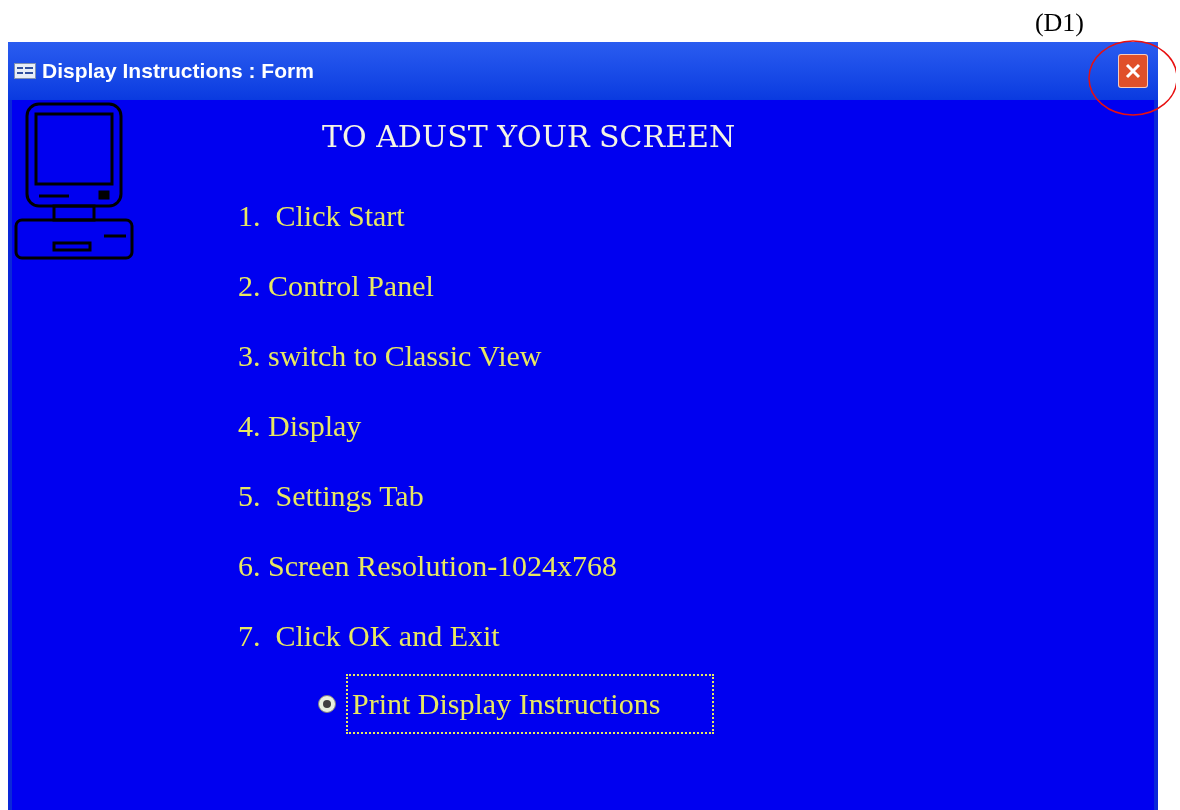 This screenshot has height=810, width=1180. I want to click on instruction-step: 1. Click Start, so click(313, 215).